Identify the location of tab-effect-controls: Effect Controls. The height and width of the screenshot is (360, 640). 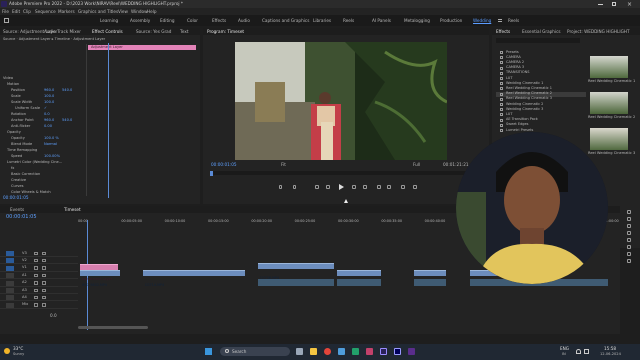
(107, 31).